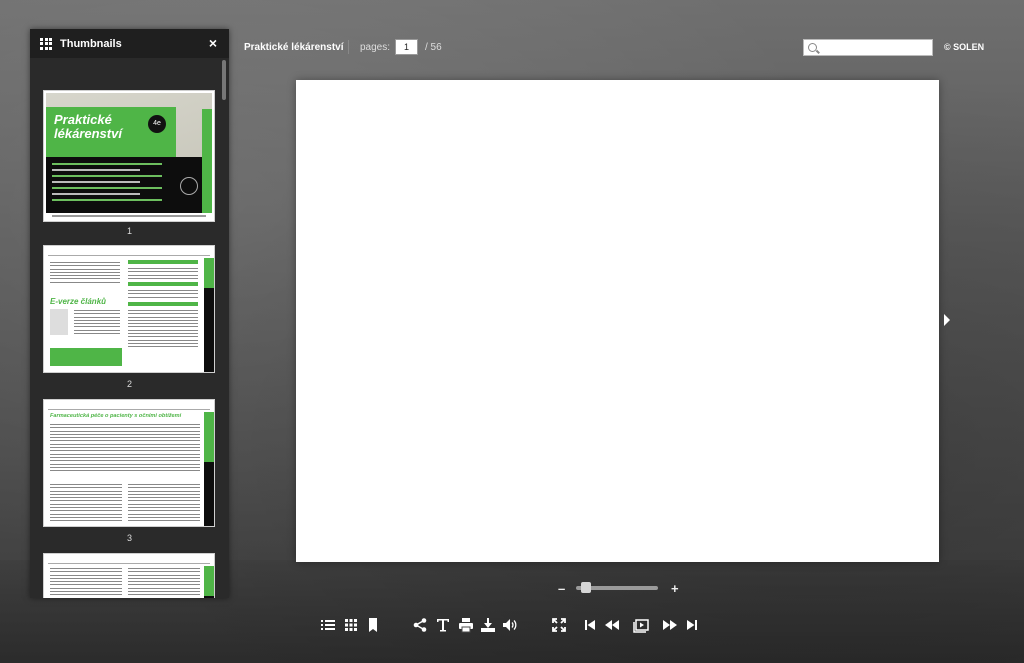 The height and width of the screenshot is (663, 1024). I want to click on zoom-out-button: –, so click(561, 588).